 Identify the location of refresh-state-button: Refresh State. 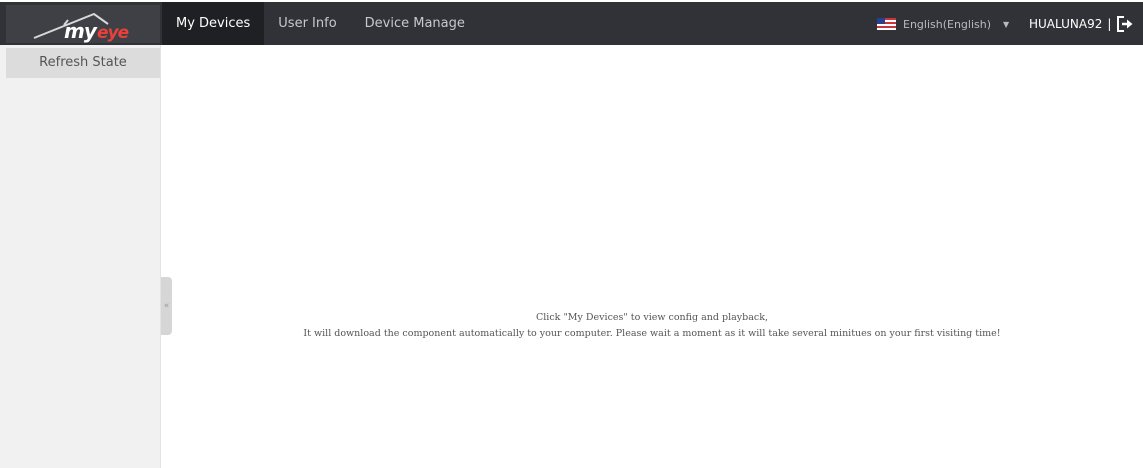
(83, 63).